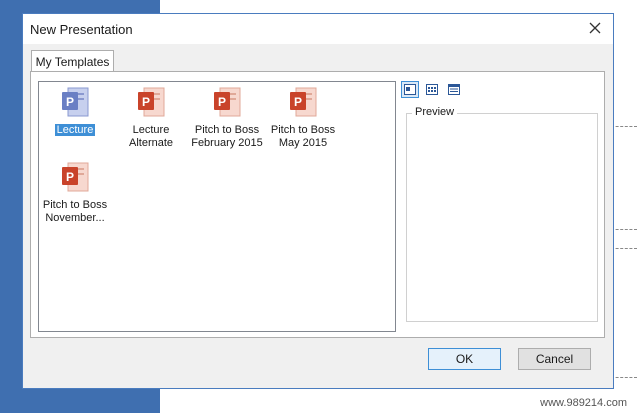 The image size is (637, 413). I want to click on preview-label: Preview, so click(435, 112).